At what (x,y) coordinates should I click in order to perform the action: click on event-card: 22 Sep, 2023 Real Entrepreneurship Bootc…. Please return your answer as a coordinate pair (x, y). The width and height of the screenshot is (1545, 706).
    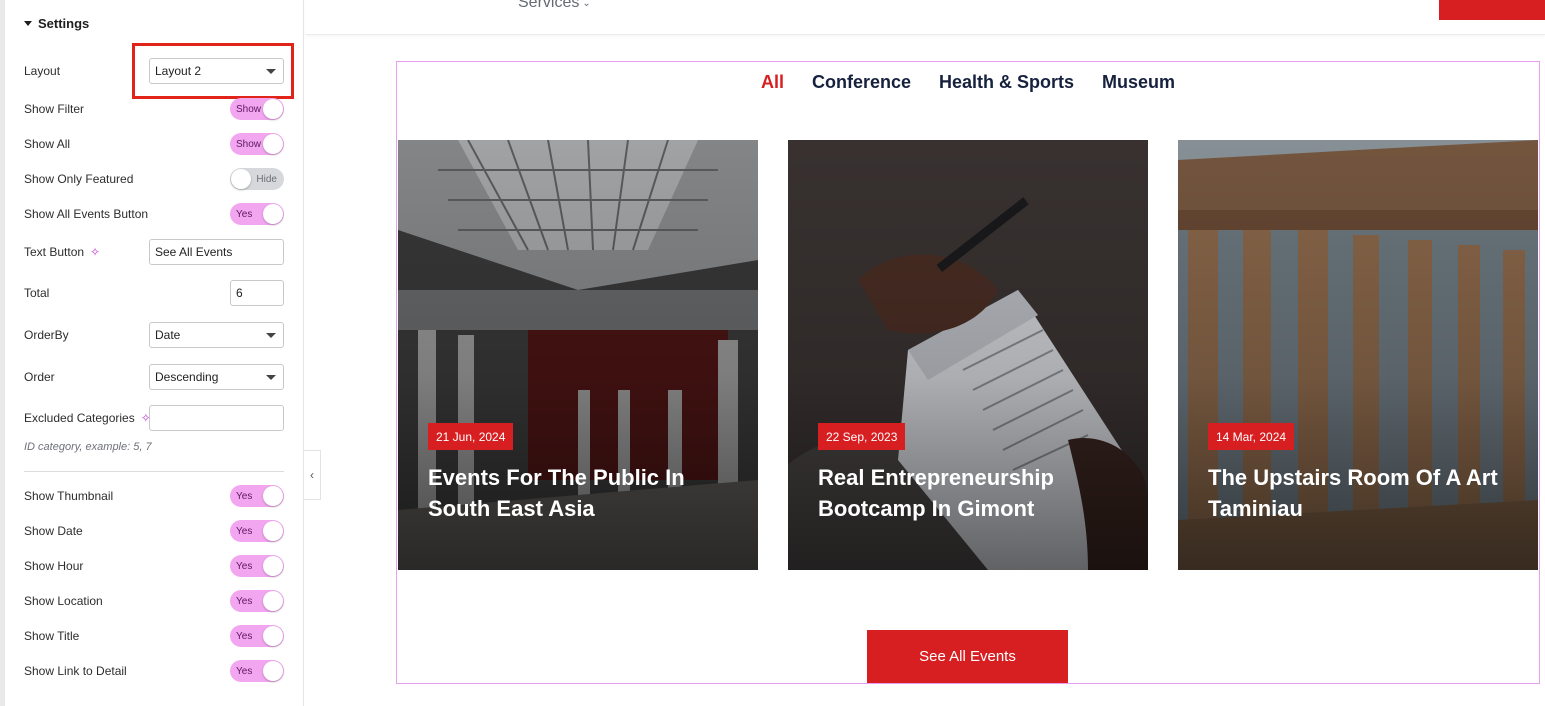
    Looking at the image, I should click on (968, 355).